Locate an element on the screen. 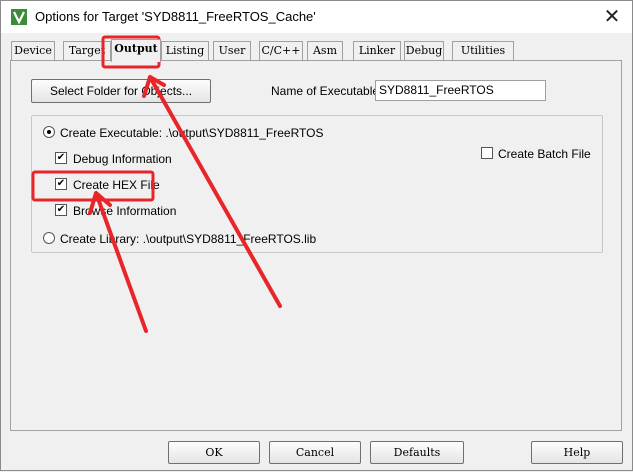  tab-asm: Asm is located at coordinates (325, 51).